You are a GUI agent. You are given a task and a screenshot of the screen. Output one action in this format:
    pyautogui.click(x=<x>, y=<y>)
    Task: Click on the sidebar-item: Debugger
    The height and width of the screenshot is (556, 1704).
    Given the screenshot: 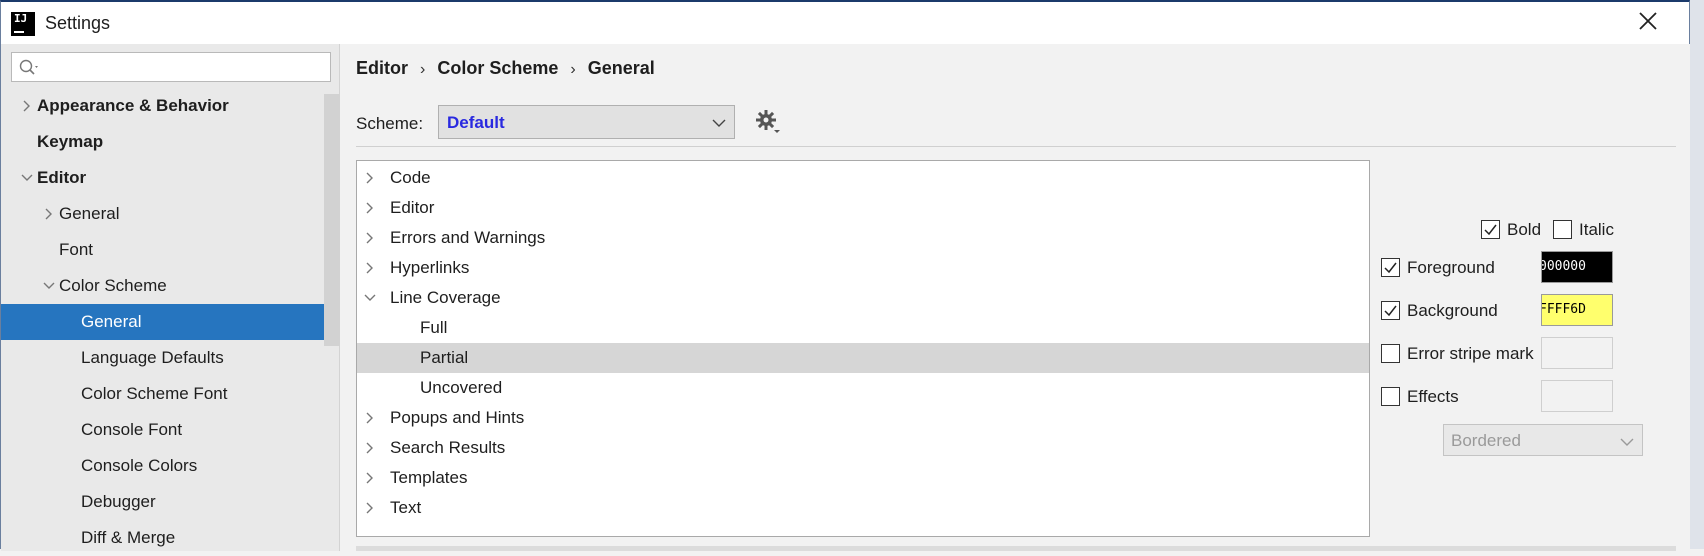 What is the action you would take?
    pyautogui.click(x=170, y=502)
    